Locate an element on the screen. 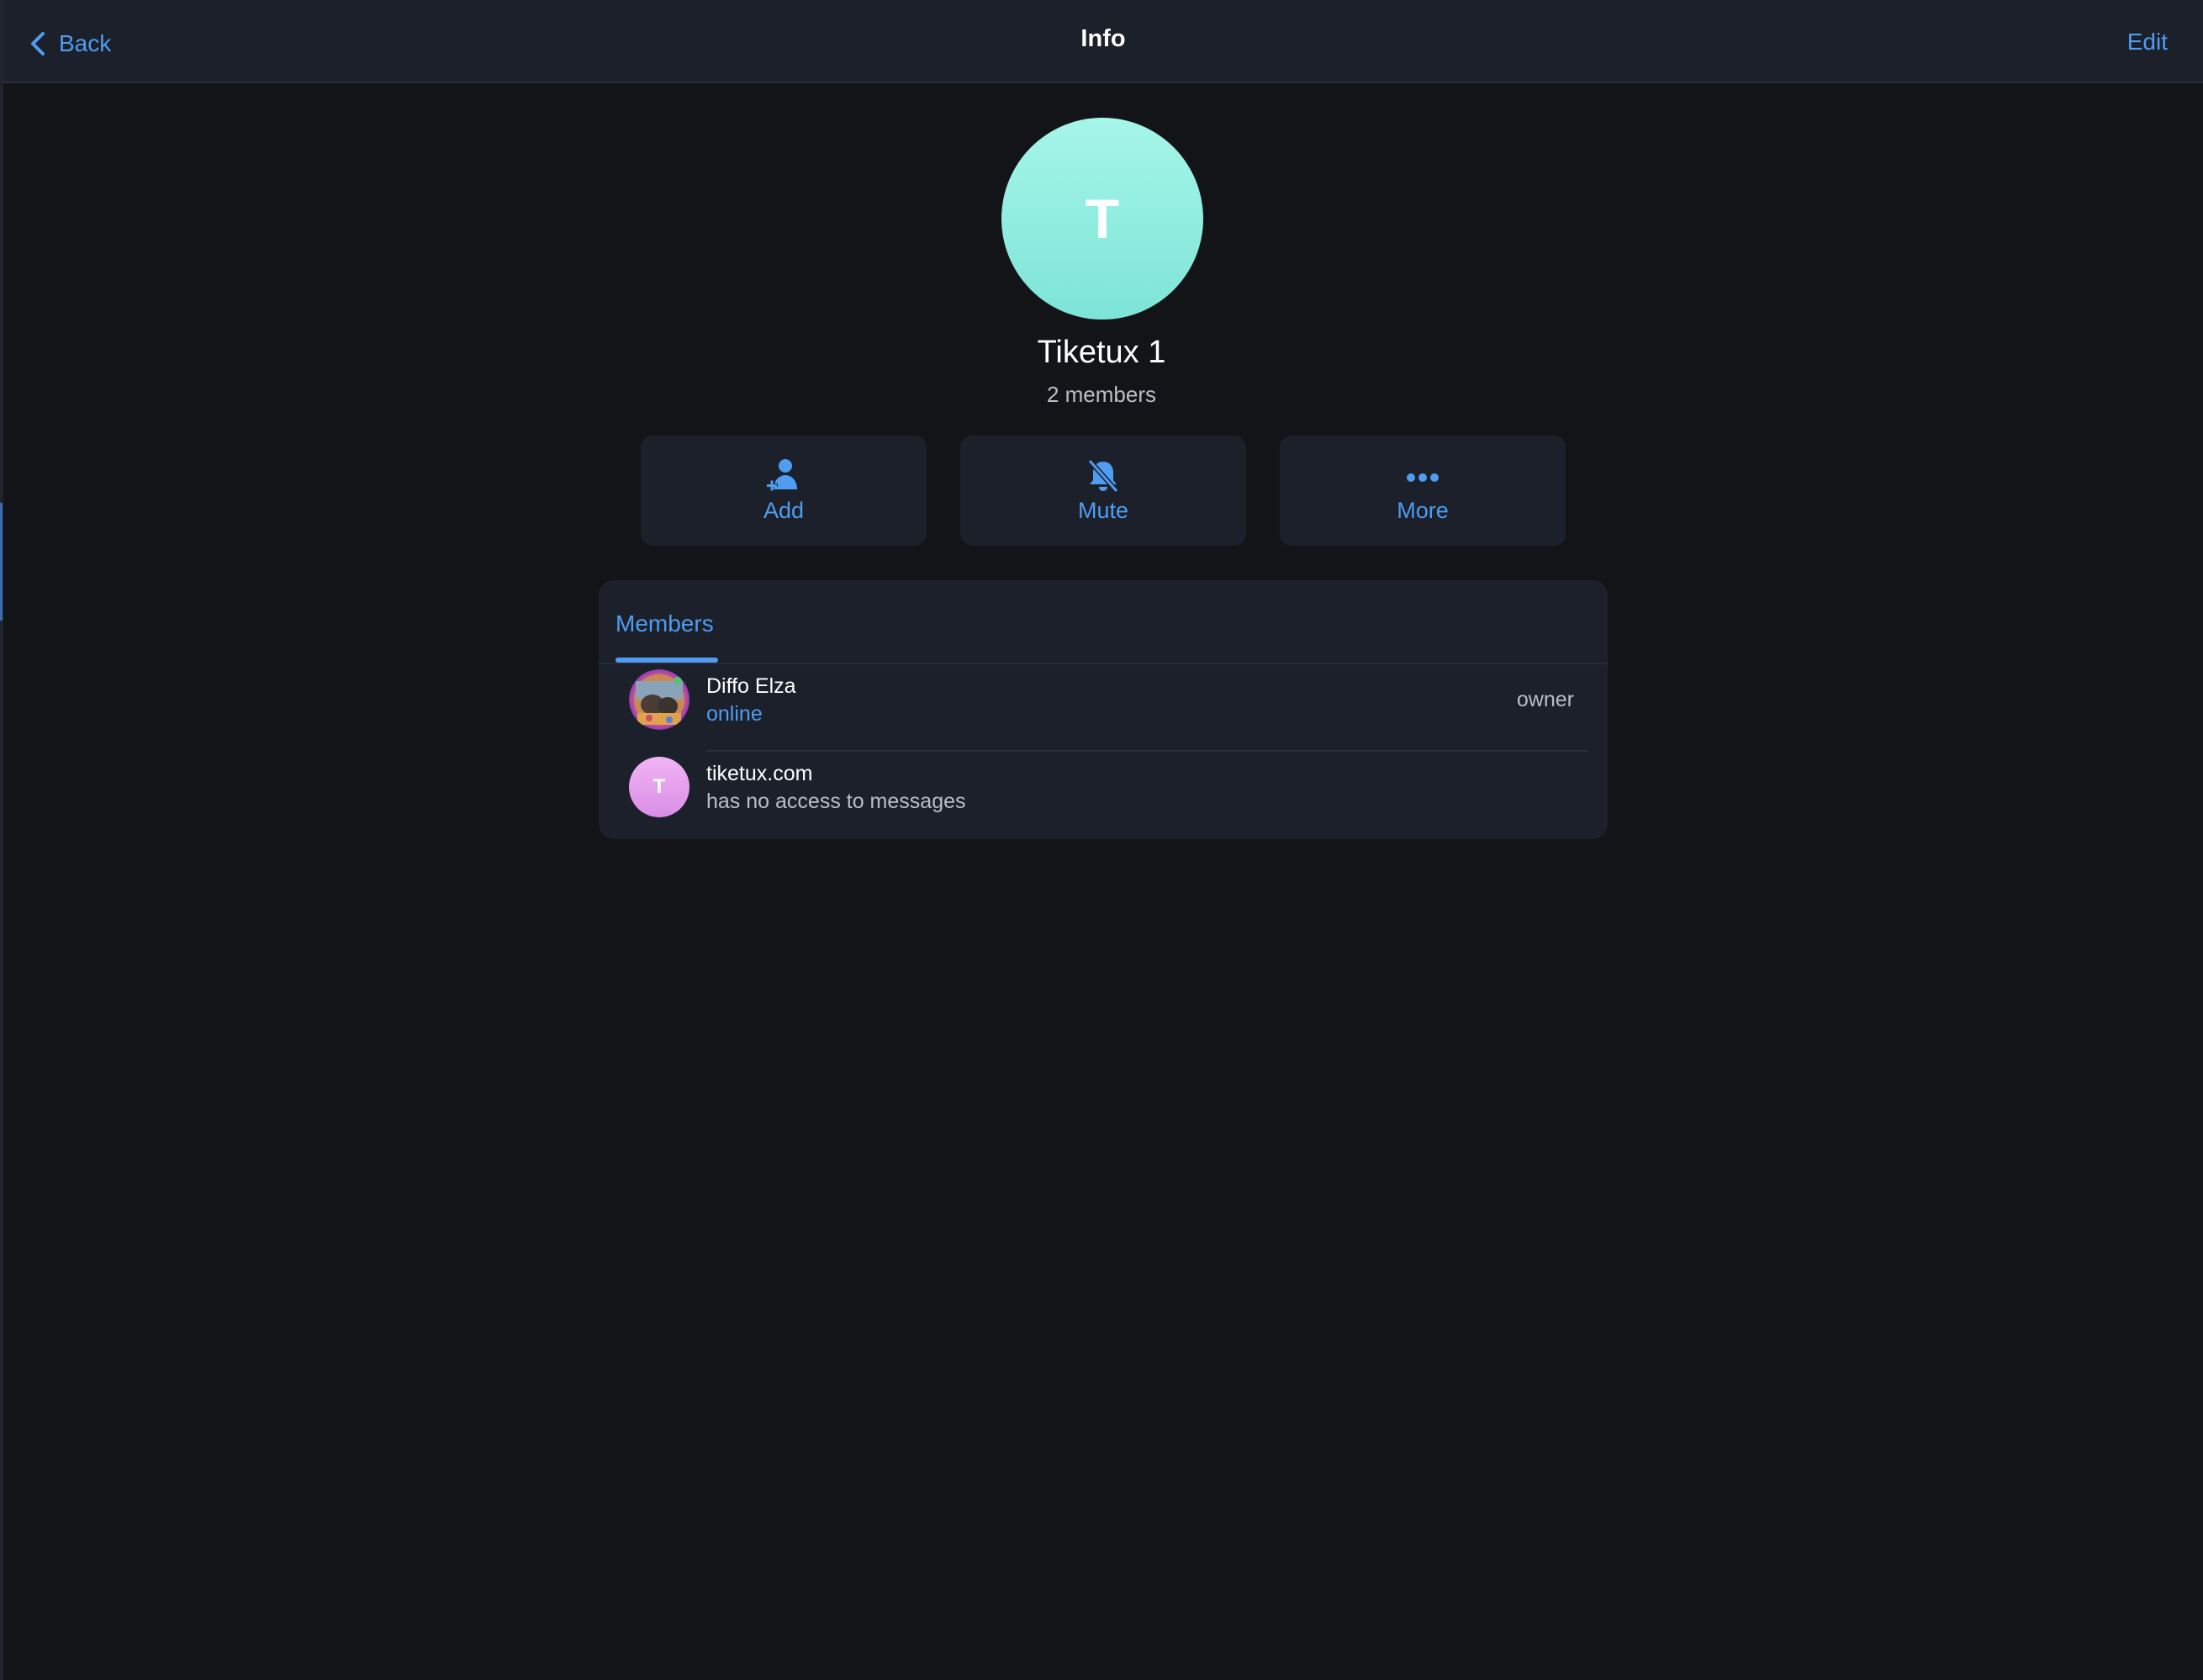  member-avatar-letter: T is located at coordinates (659, 787).